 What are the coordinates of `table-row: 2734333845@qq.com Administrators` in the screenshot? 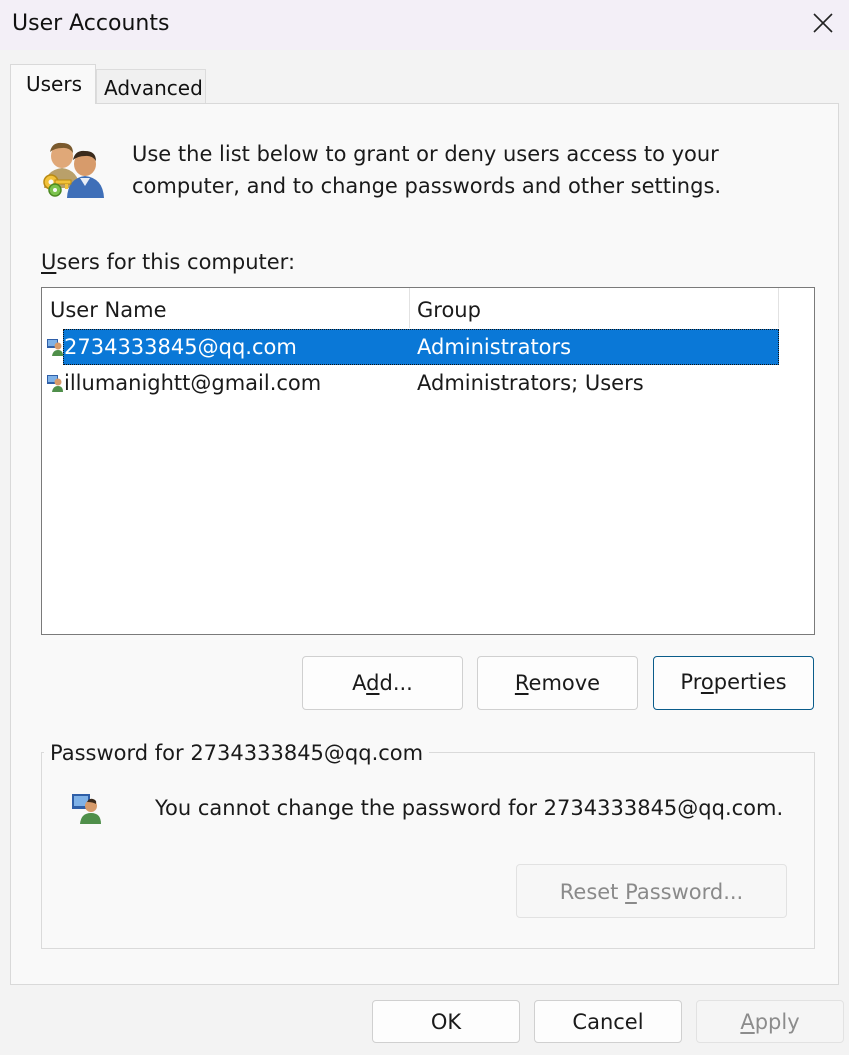 It's located at (410, 347).